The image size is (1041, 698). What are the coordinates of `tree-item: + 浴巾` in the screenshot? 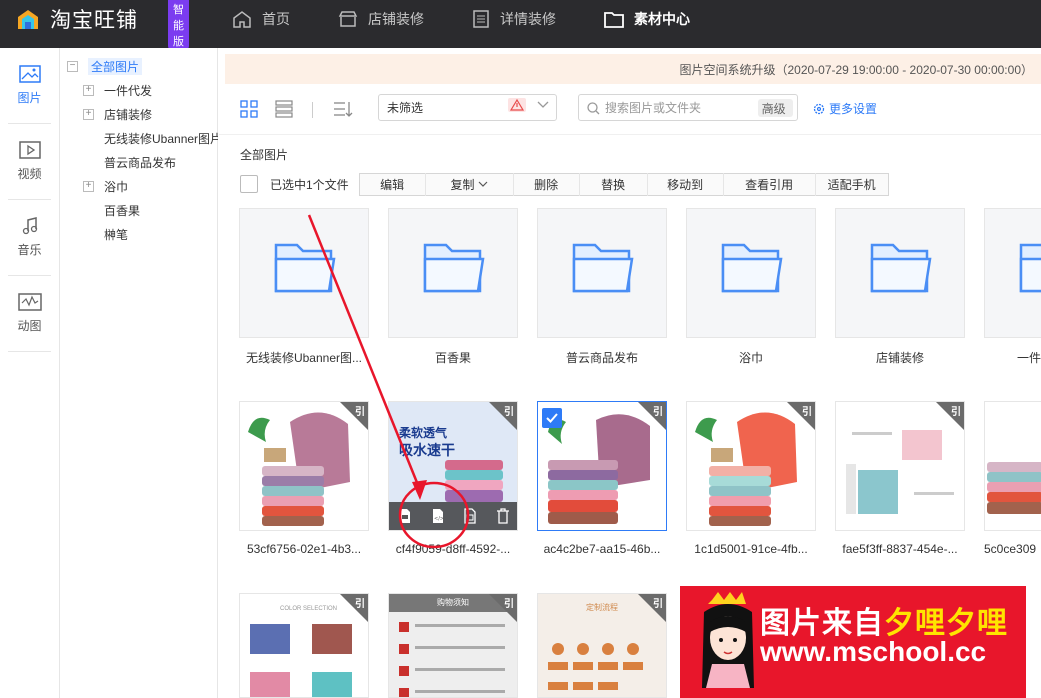 It's located at (105, 186).